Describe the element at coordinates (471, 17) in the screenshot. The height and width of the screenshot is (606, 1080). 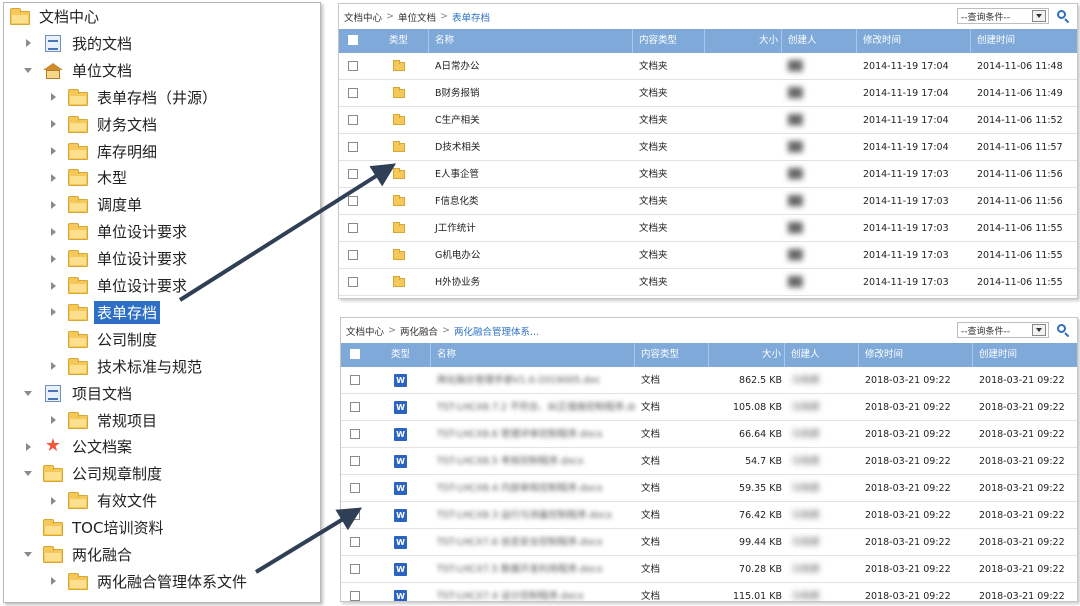
I see `breadcrumb-current: 表单存档` at that location.